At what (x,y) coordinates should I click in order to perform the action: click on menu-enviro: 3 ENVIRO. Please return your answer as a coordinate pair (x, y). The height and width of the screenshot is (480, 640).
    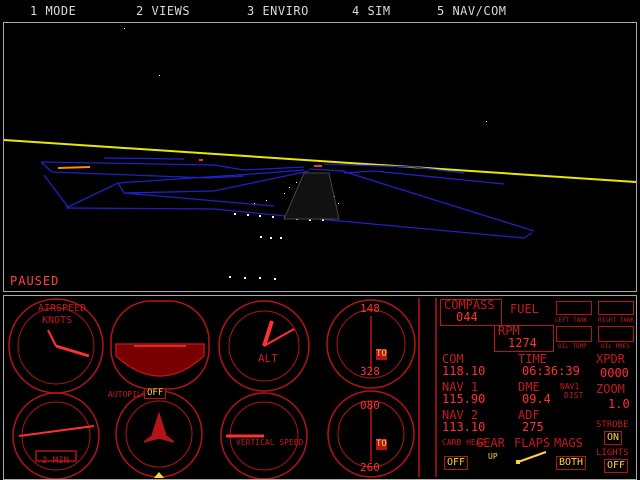
    Looking at the image, I should click on (278, 11).